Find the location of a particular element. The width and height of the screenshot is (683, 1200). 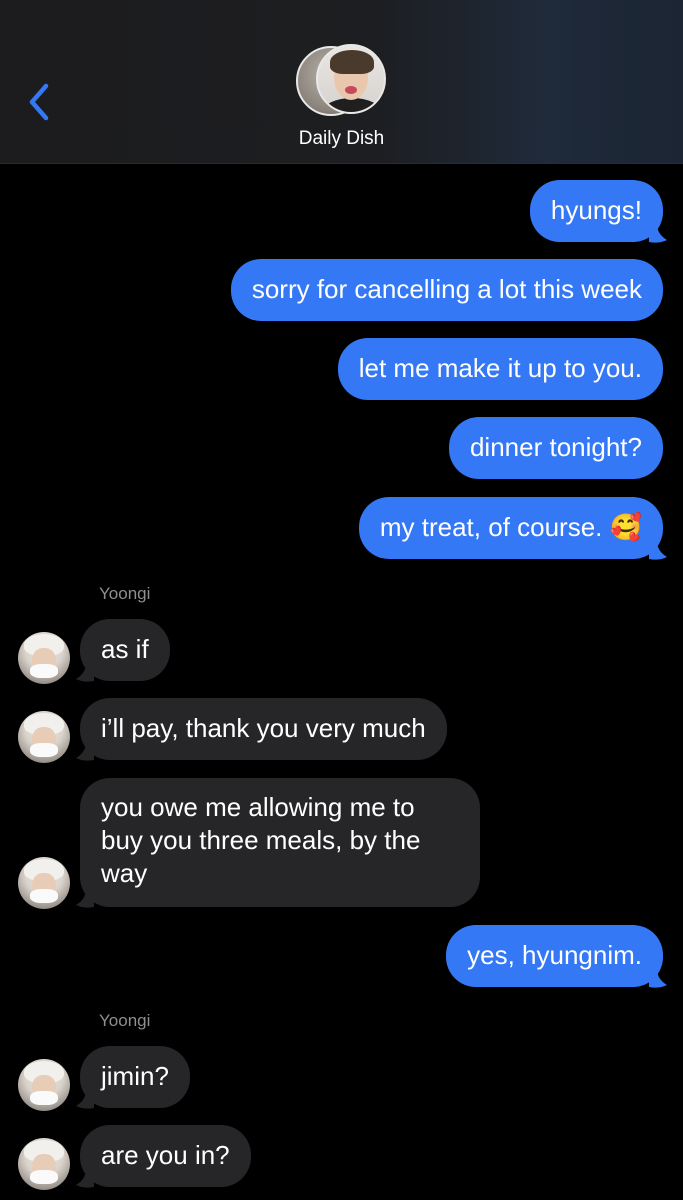

message-text: sorry for cancelling a lot this week is located at coordinates (446, 289).